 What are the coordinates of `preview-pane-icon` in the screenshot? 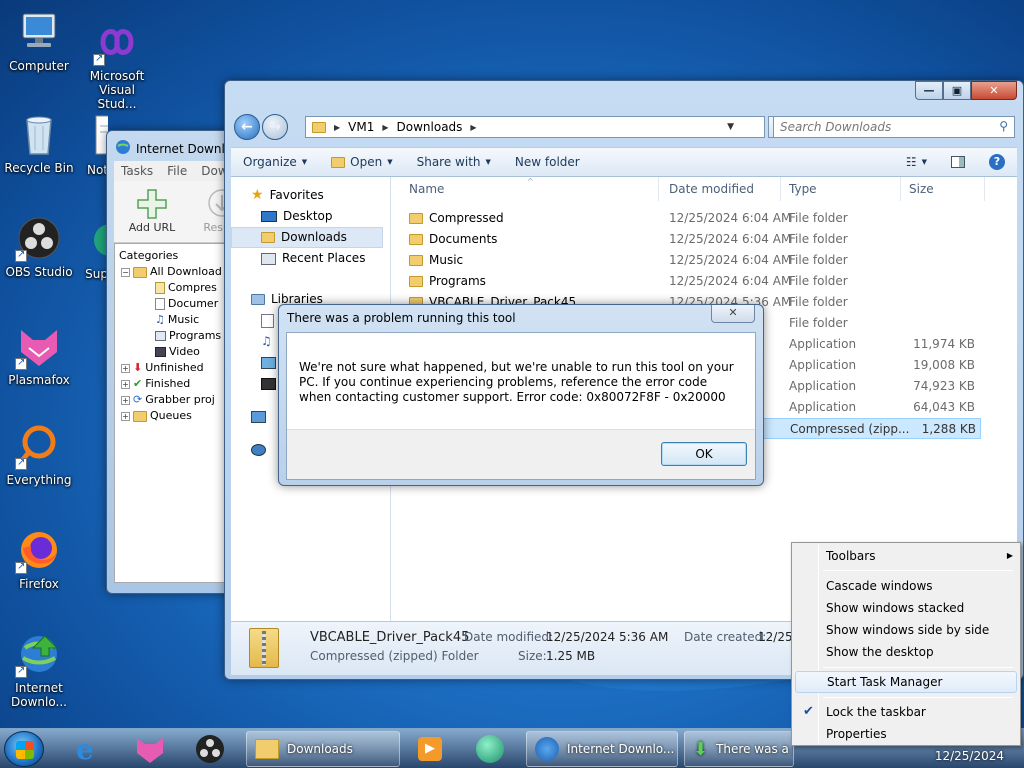 It's located at (958, 162).